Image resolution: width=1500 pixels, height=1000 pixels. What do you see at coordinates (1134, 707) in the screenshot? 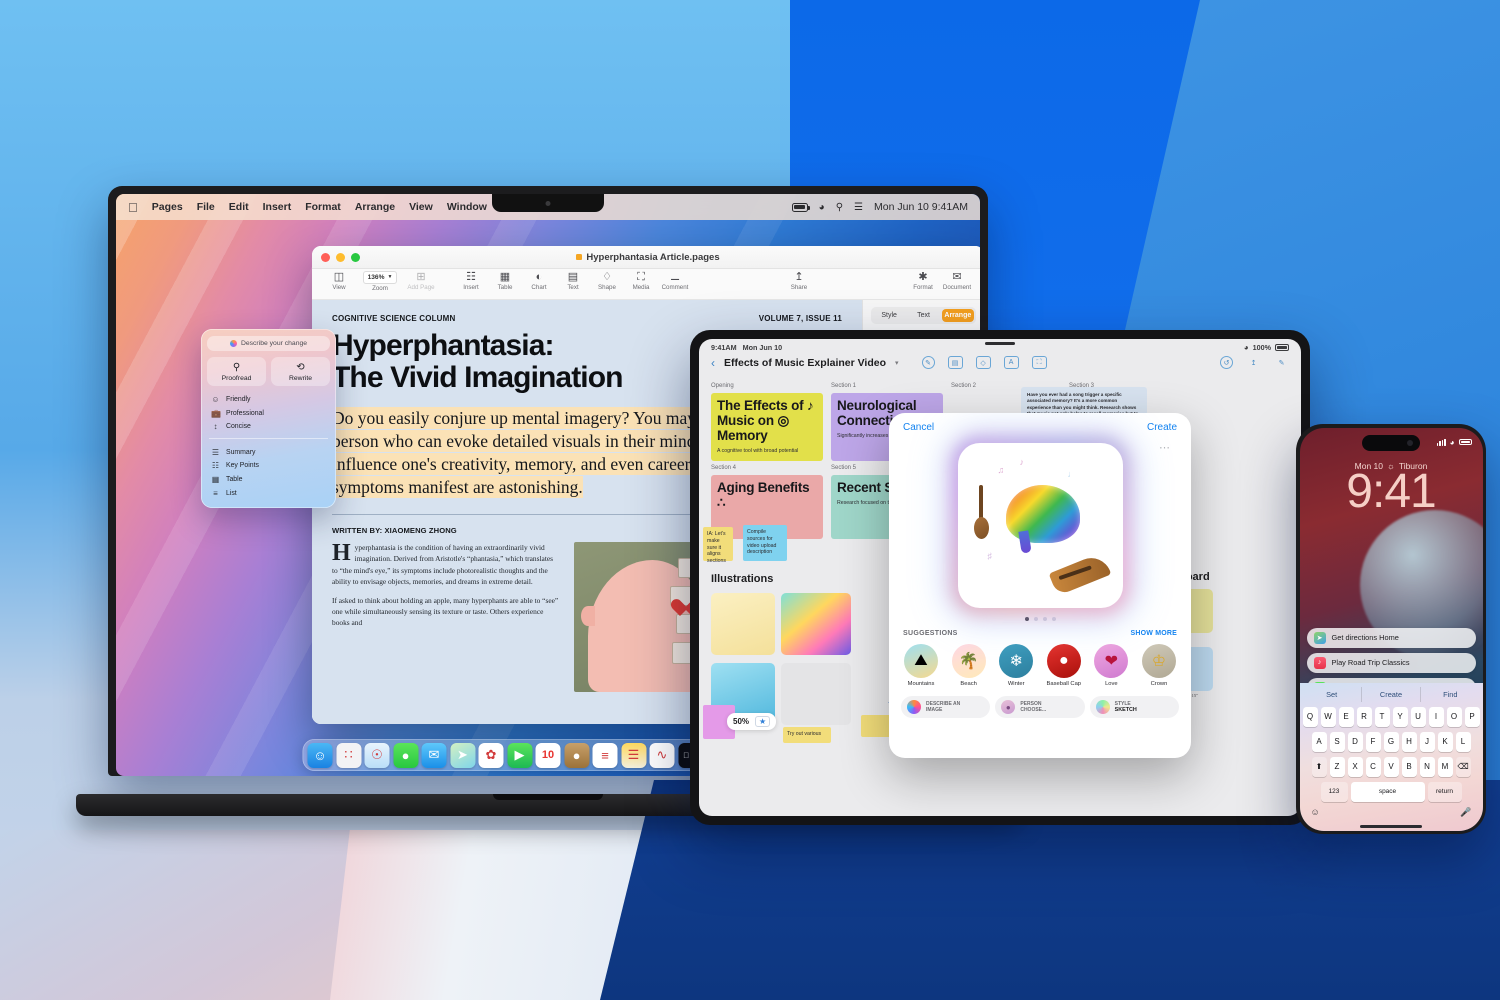
I see `style-option: STYLE SKETCH` at bounding box center [1134, 707].